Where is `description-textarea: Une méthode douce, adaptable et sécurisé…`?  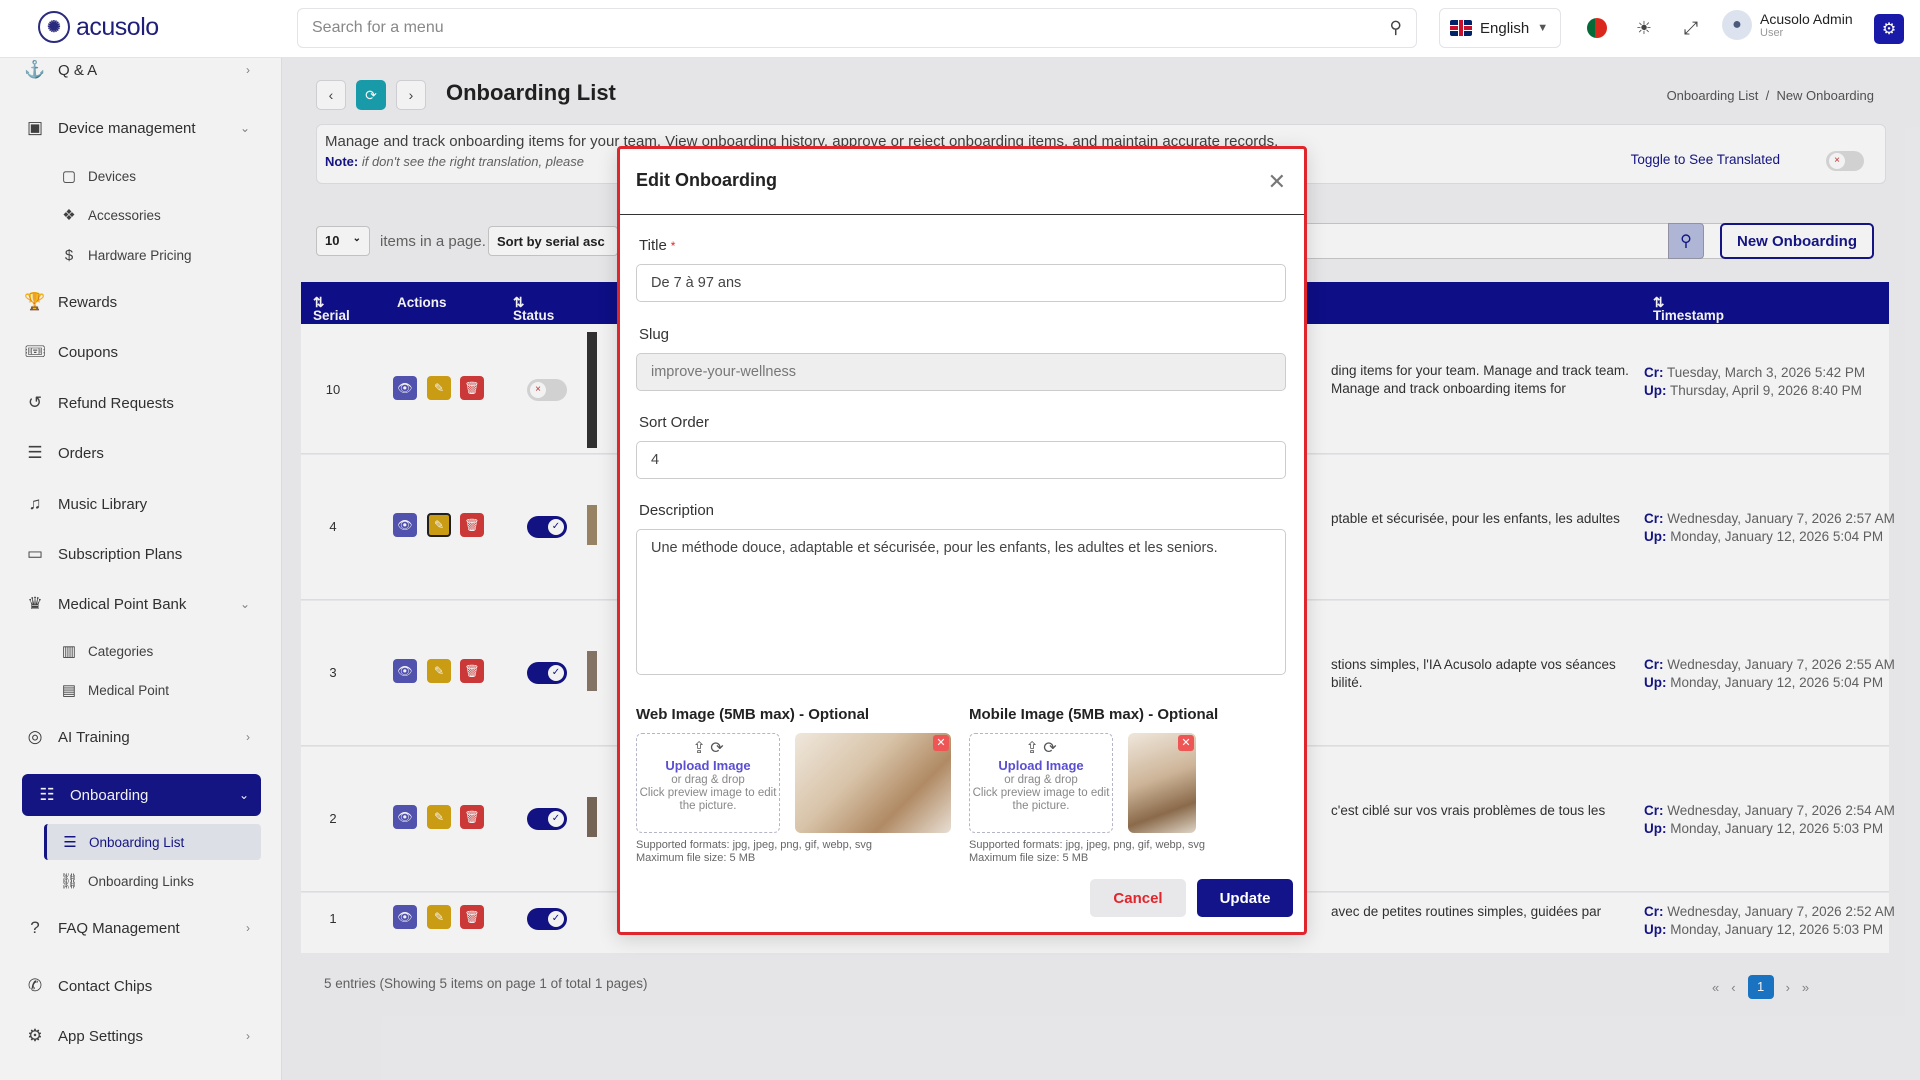
description-textarea: Une méthode douce, adaptable et sécurisé… is located at coordinates (961, 602).